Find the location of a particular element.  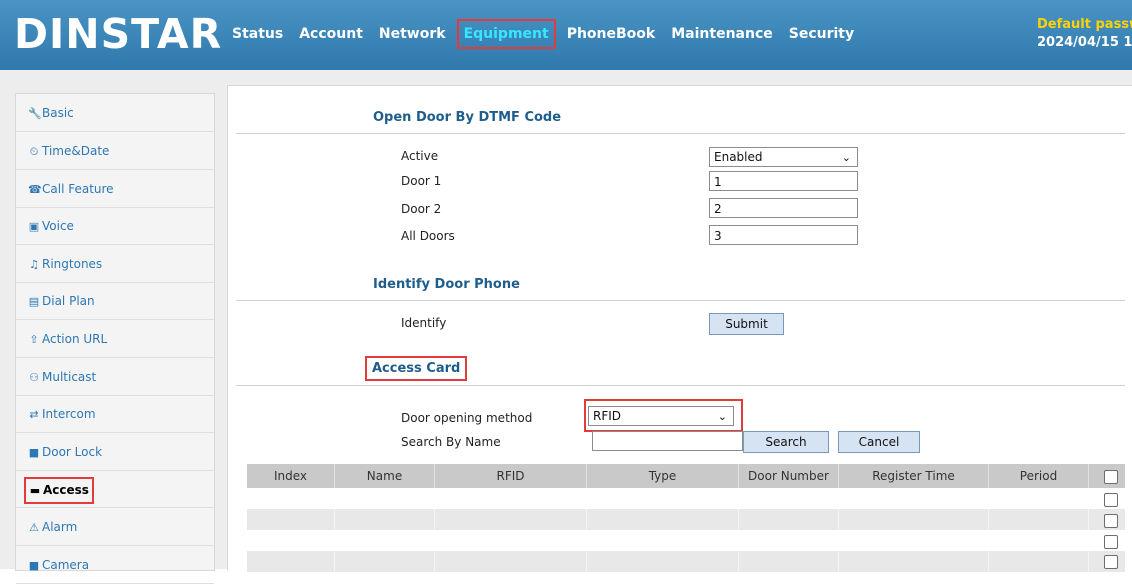

clock-icon: ⏲ is located at coordinates (34, 151).